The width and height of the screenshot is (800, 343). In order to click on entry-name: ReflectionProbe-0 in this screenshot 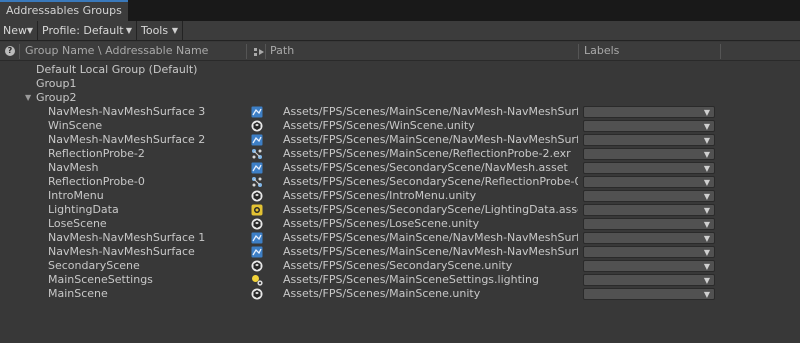, I will do `click(96, 181)`.